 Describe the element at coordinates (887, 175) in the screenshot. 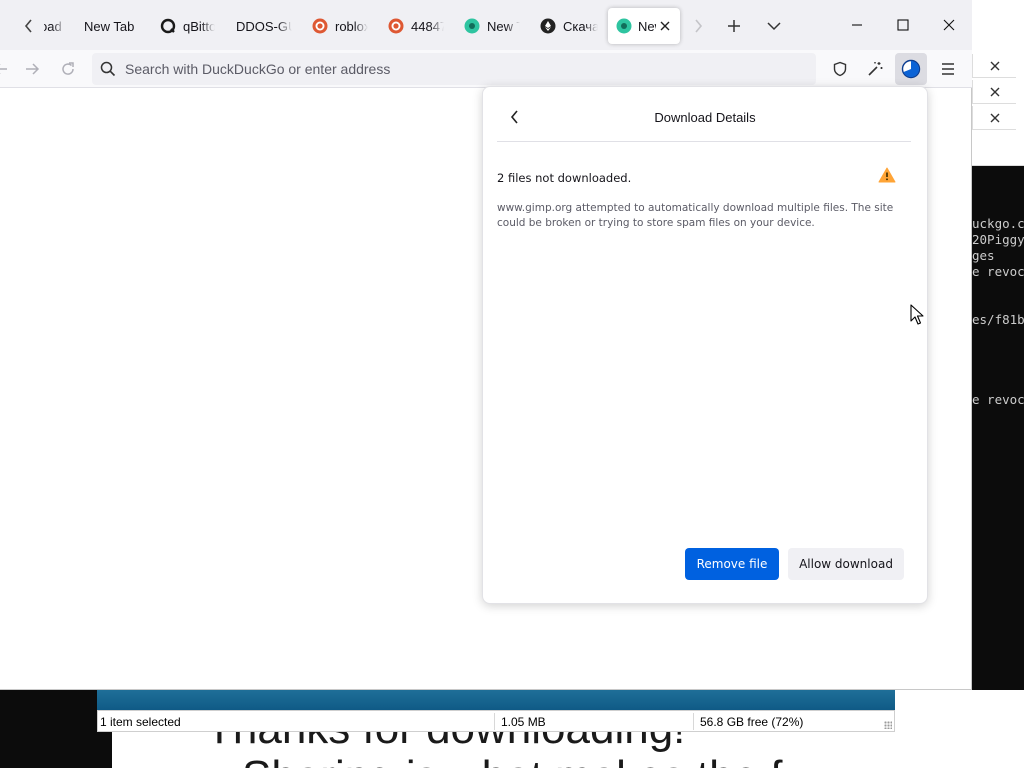

I see `warning-icon` at that location.